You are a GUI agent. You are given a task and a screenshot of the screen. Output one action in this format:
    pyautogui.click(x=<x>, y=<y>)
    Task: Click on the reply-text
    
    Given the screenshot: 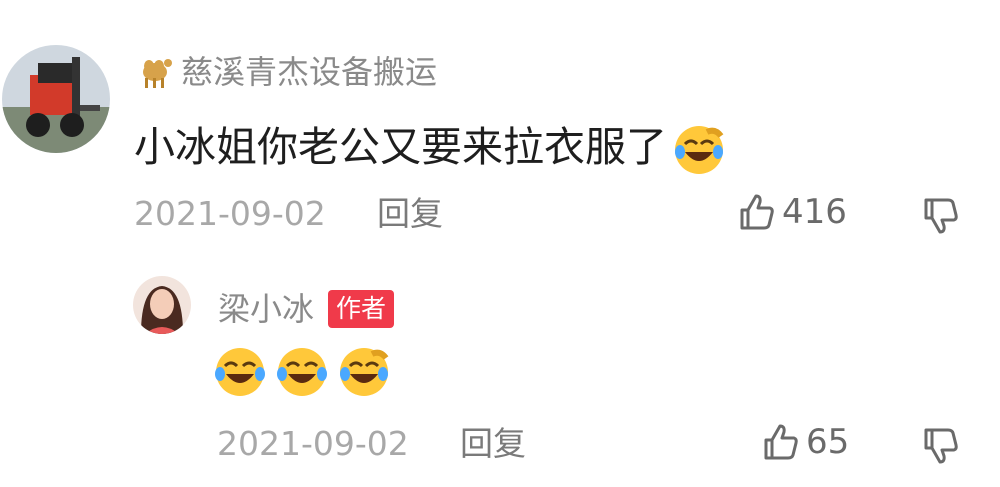 What is the action you would take?
    pyautogui.click(x=305, y=372)
    